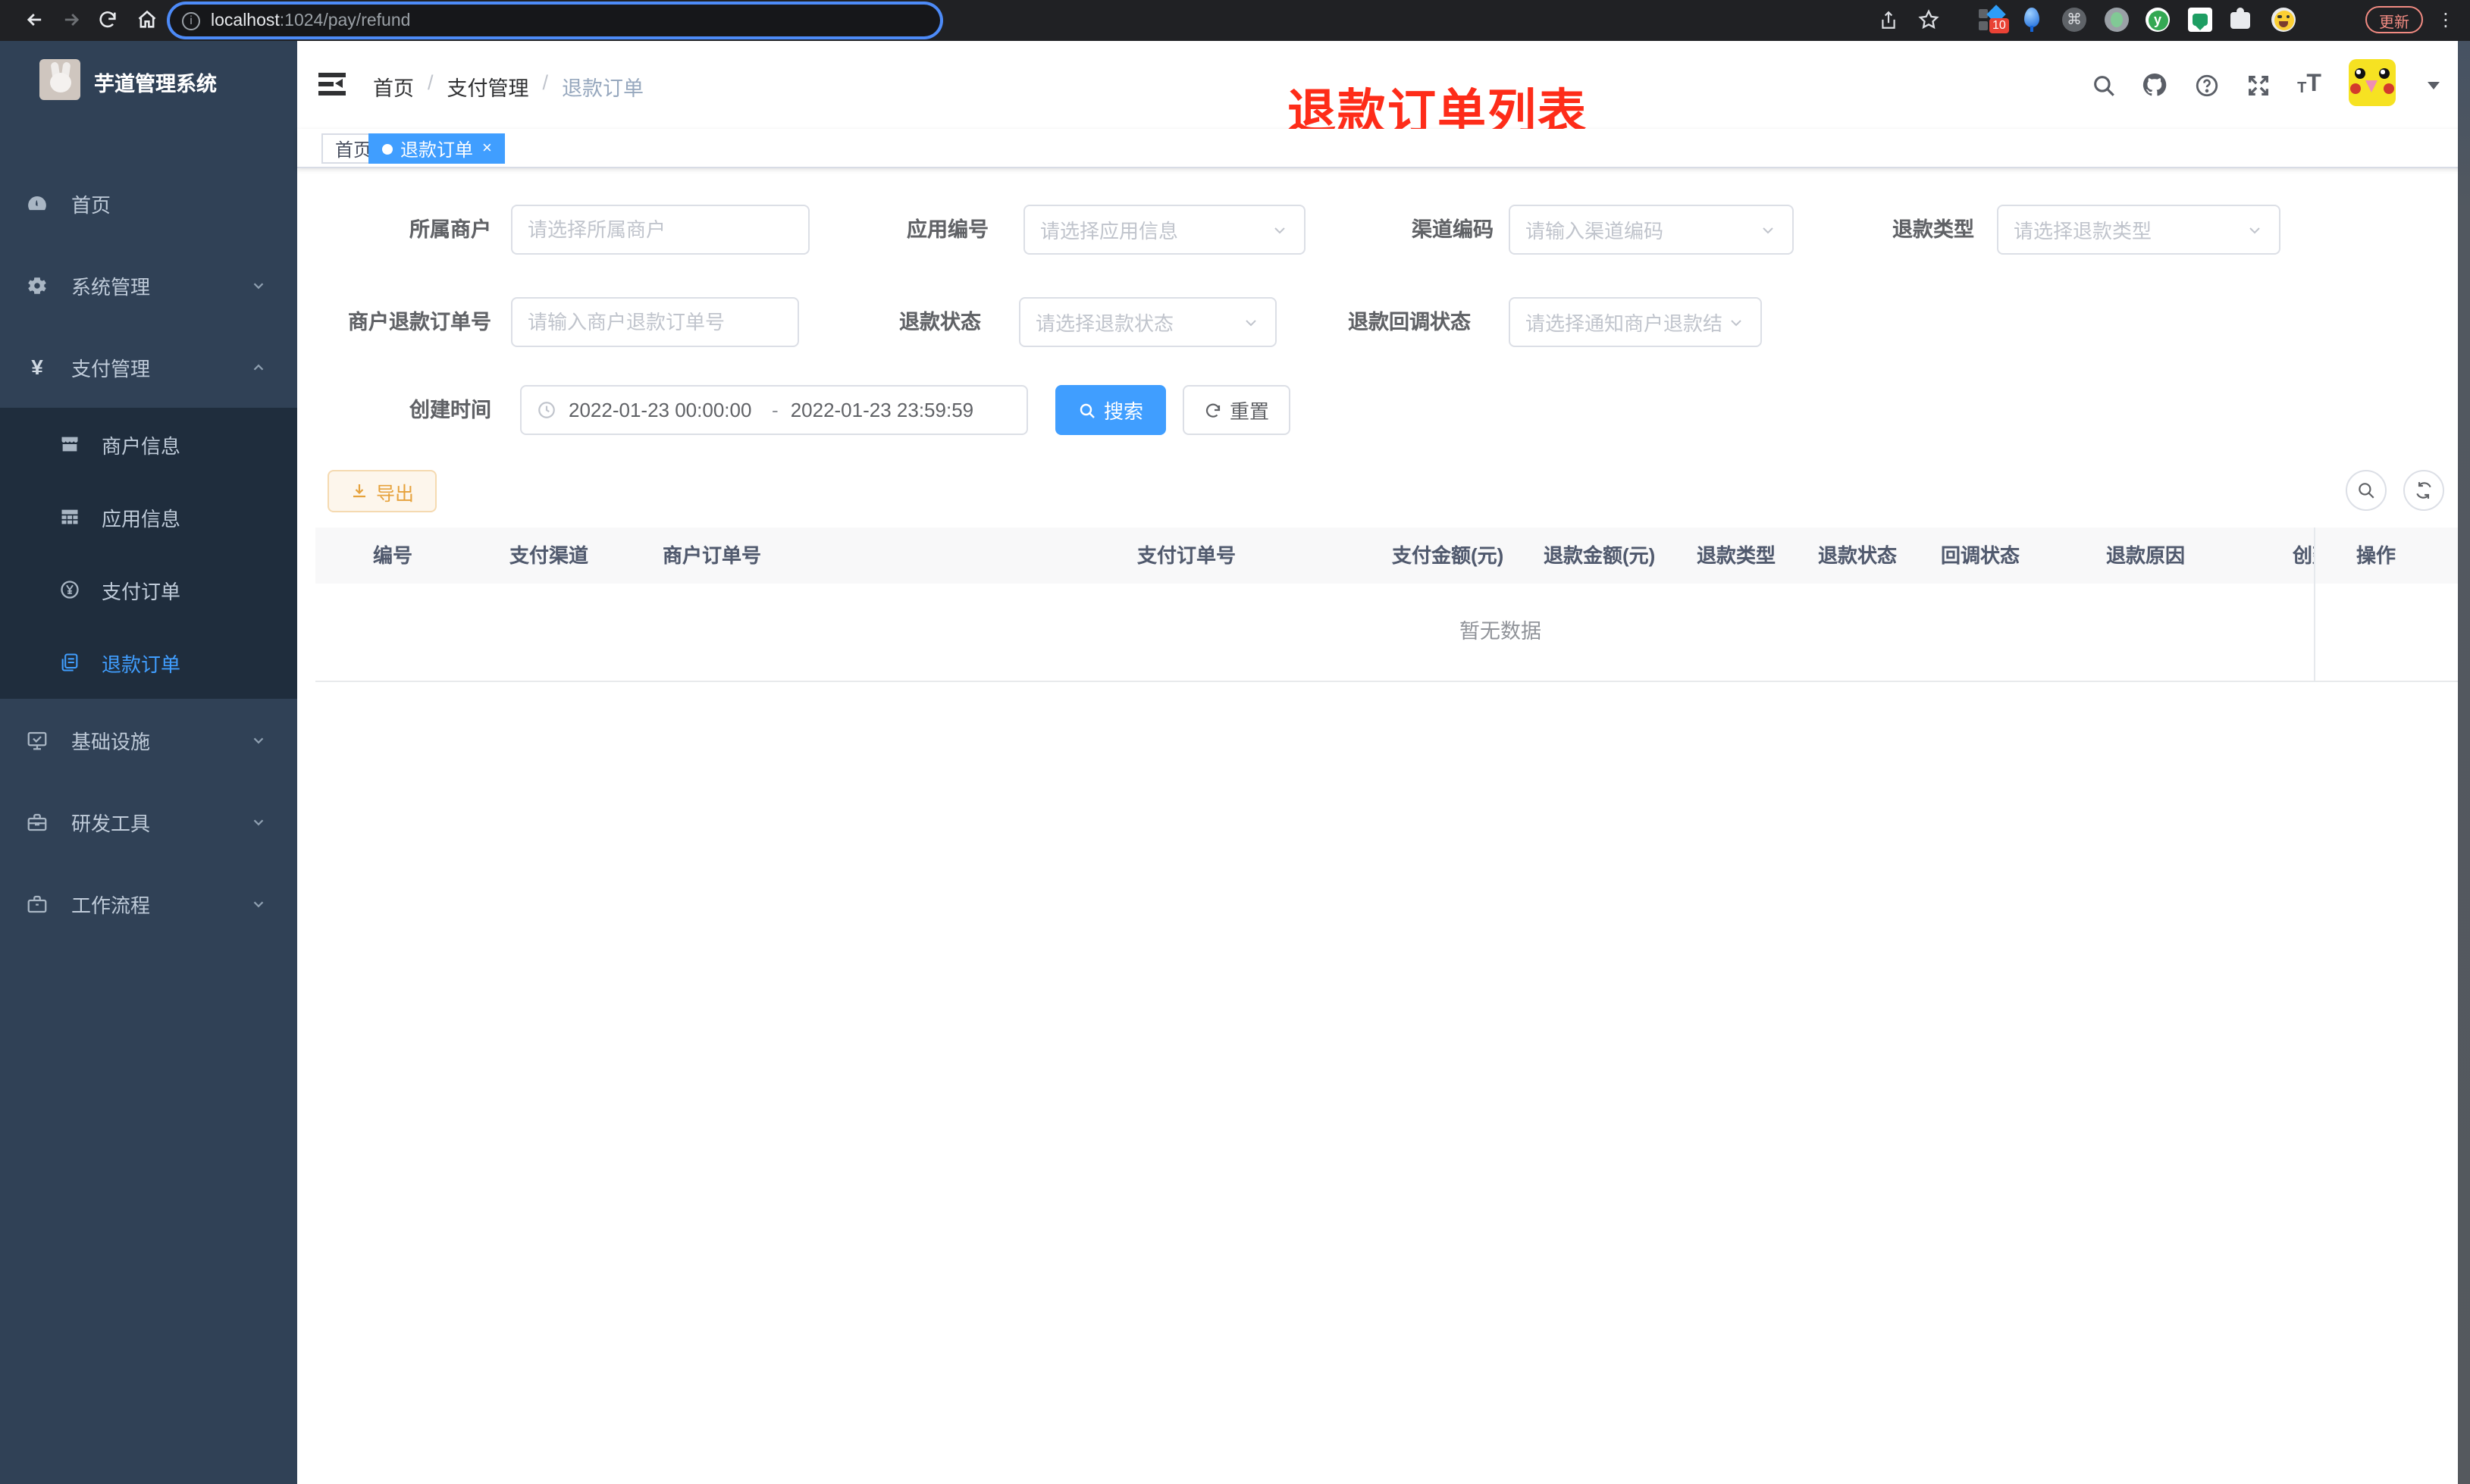 This screenshot has width=2470, height=1484. What do you see at coordinates (2445, 20) in the screenshot?
I see `browser-menu-icon: ⋮` at bounding box center [2445, 20].